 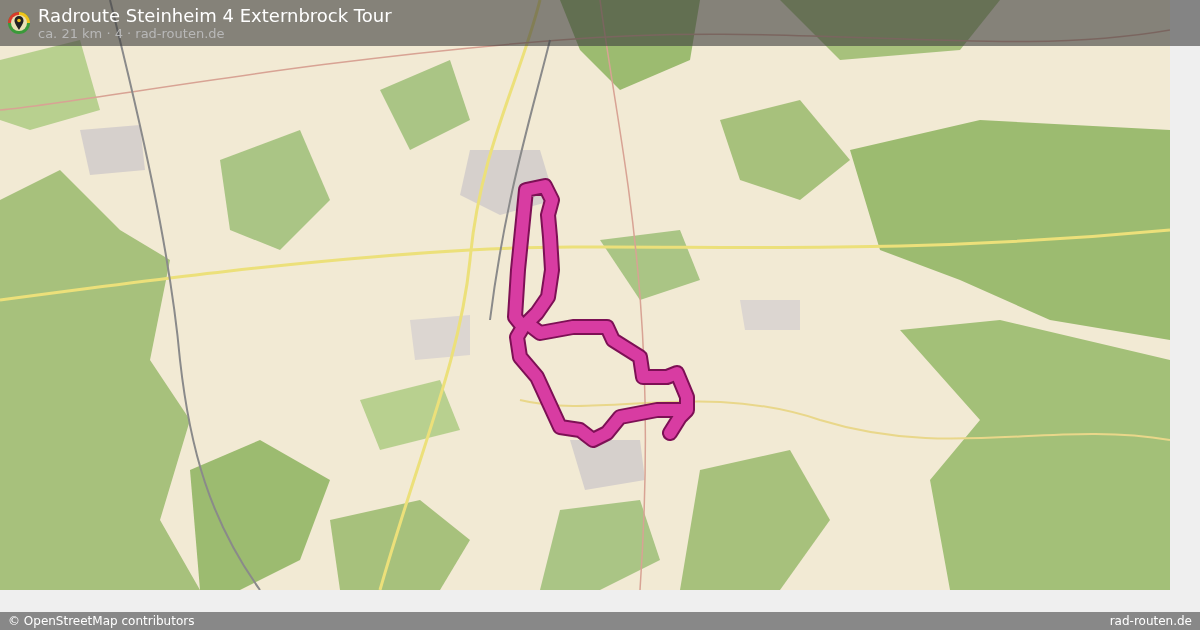 What do you see at coordinates (215, 15) in the screenshot?
I see `route-title: Radroute Steinheim 4 Externbrock Tour` at bounding box center [215, 15].